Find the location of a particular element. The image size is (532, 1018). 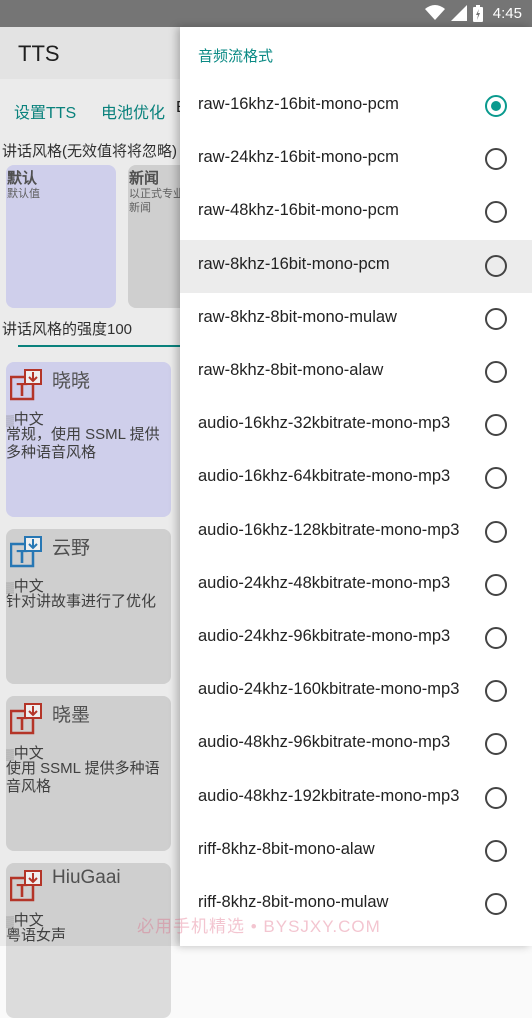

dialog-title: 音频流格式 is located at coordinates (236, 56).